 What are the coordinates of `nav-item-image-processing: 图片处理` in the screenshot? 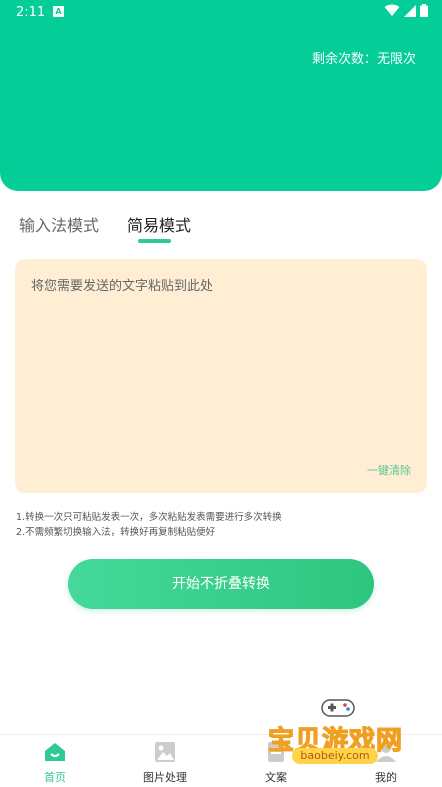 It's located at (165, 763).